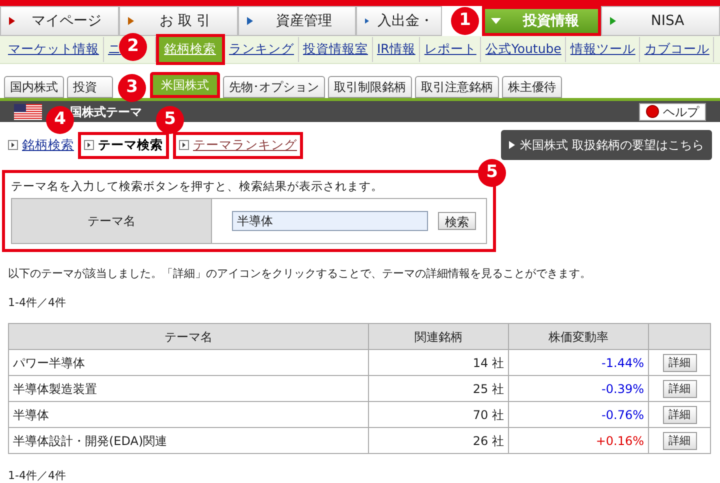  I want to click on table-cell: -0.76%, so click(578, 415).